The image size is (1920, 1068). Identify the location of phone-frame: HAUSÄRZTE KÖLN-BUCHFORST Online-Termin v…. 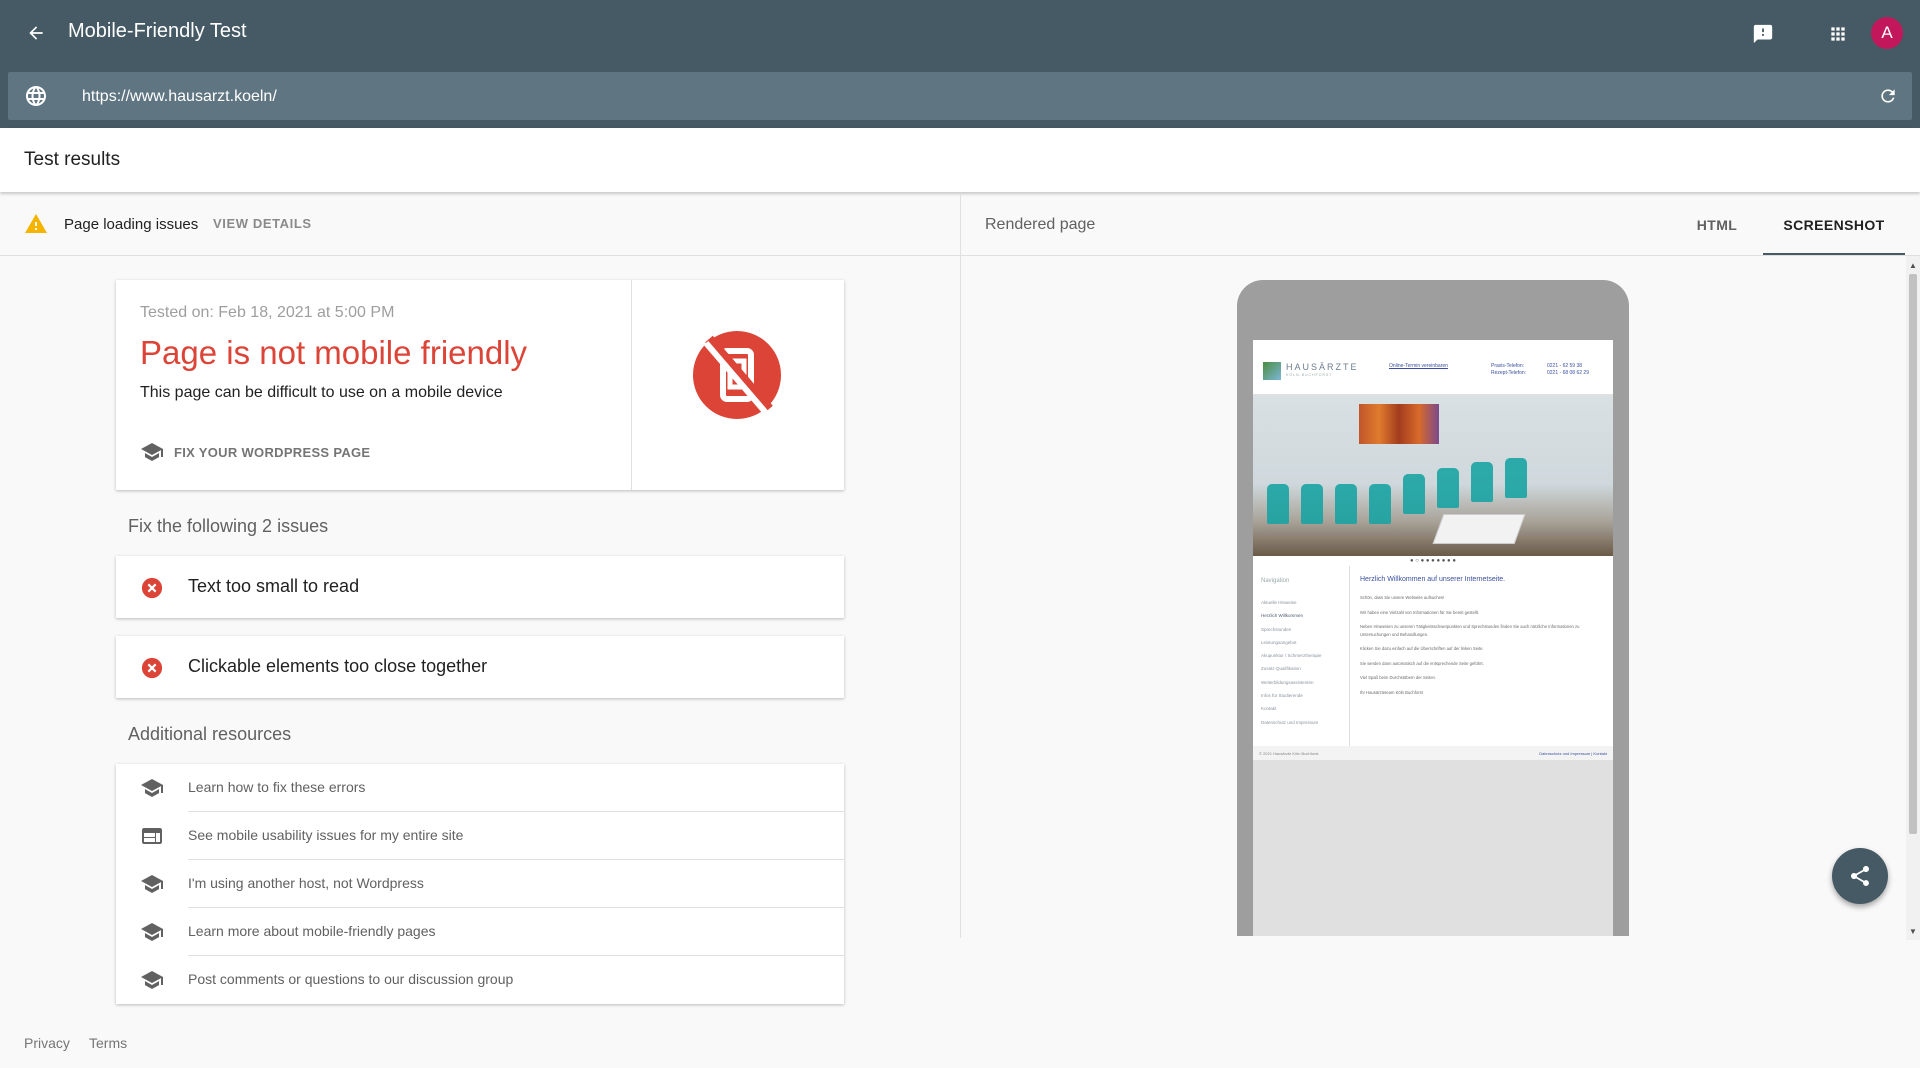
(1433, 608).